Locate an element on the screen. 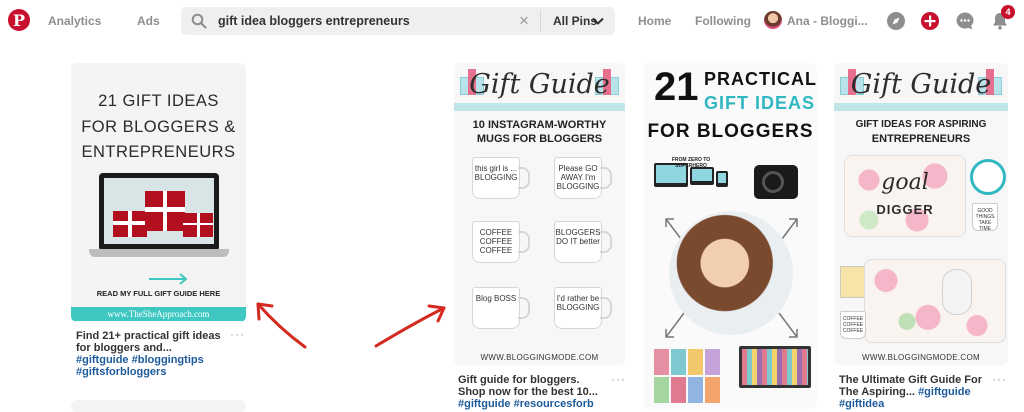 The height and width of the screenshot is (412, 1024). search-input: gift idea bloggers entrepreneurs is located at coordinates (314, 21).